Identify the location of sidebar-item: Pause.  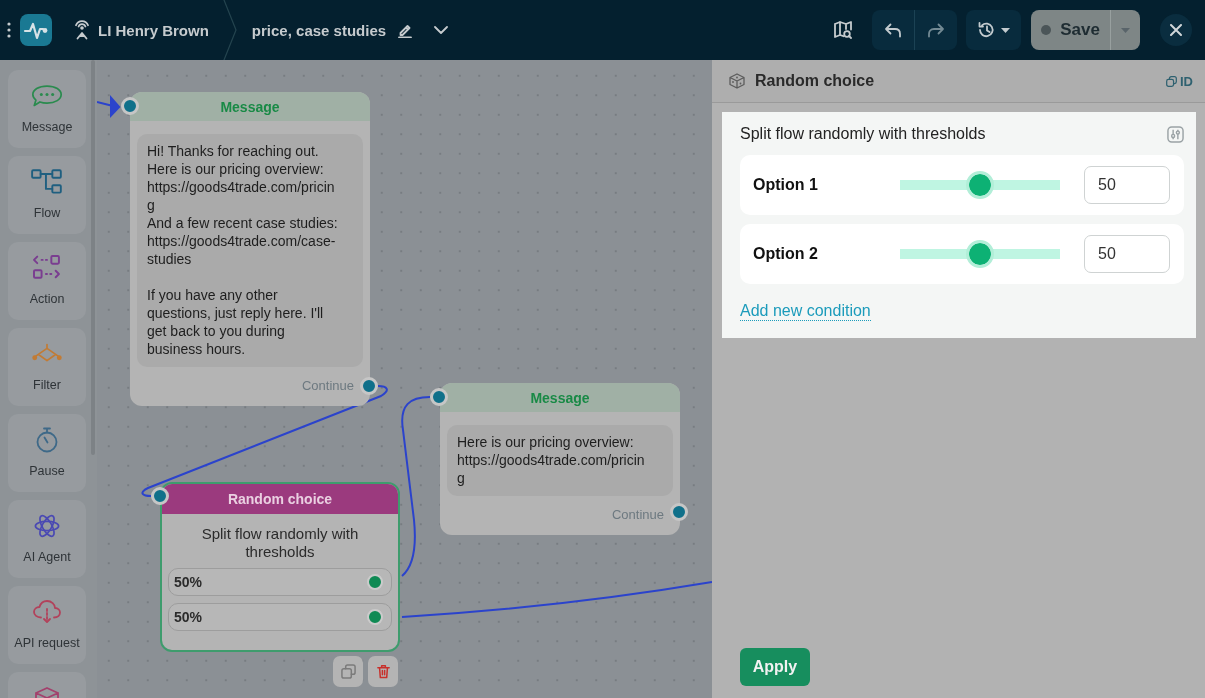
(47, 453).